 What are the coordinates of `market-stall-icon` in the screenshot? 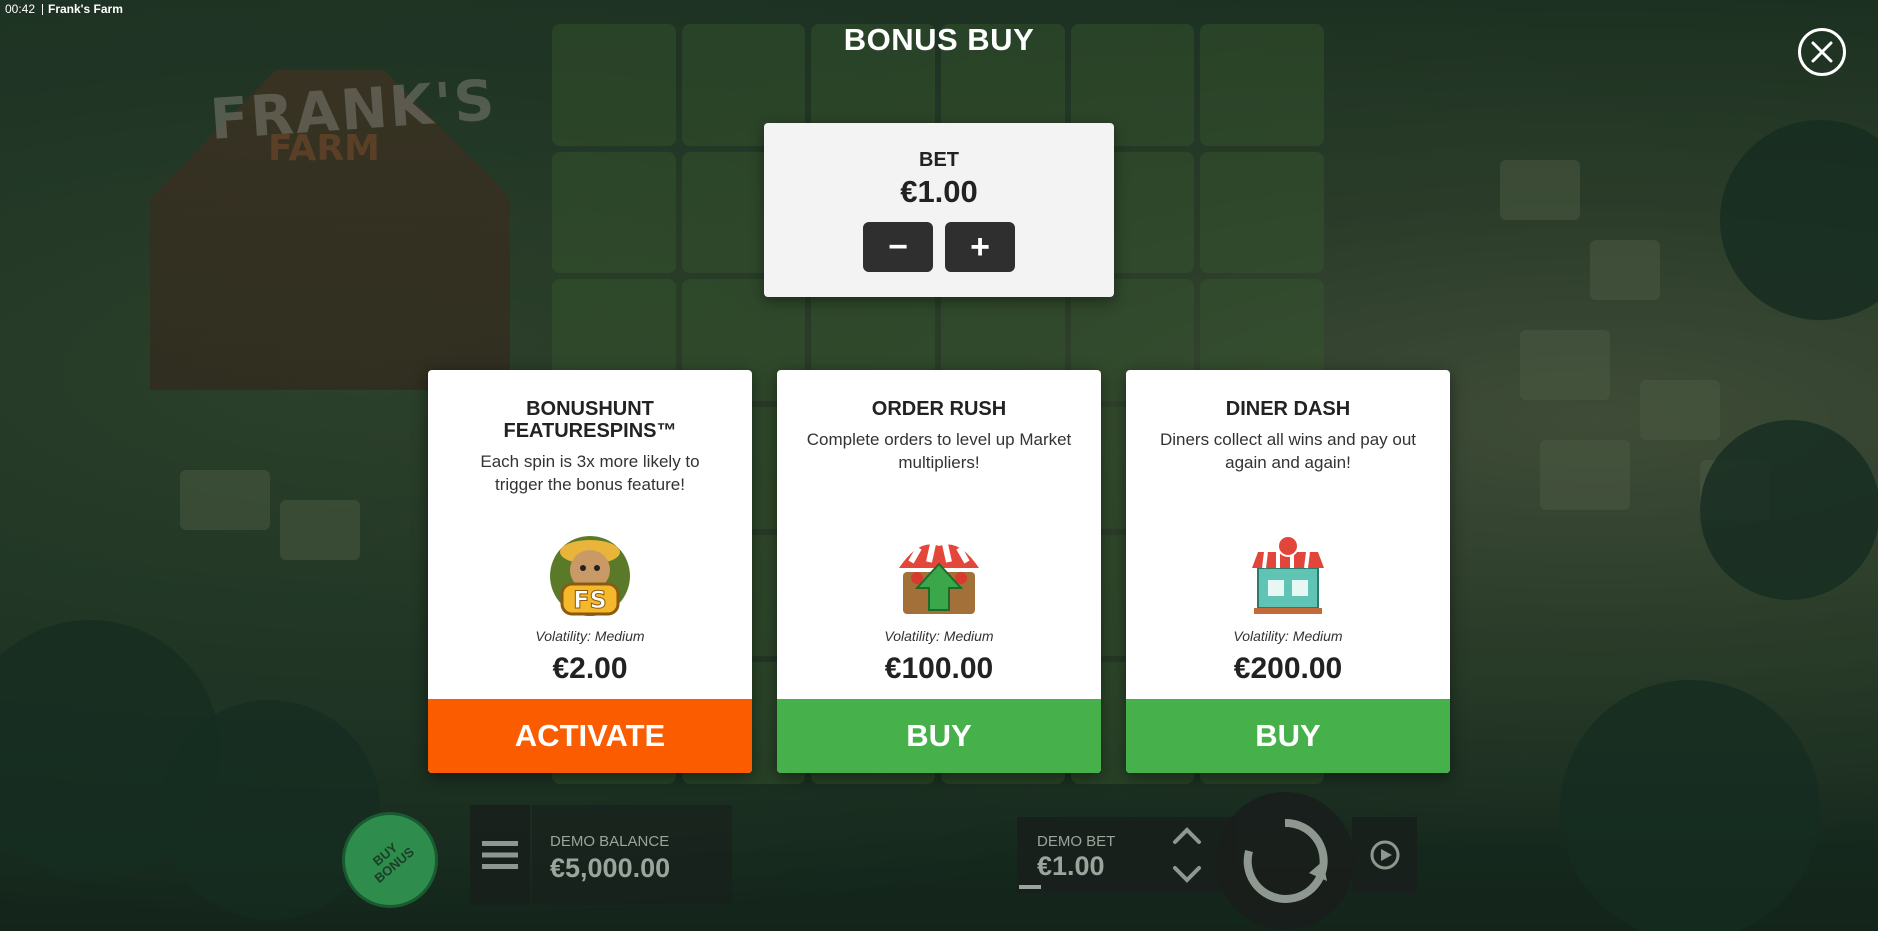 It's located at (939, 578).